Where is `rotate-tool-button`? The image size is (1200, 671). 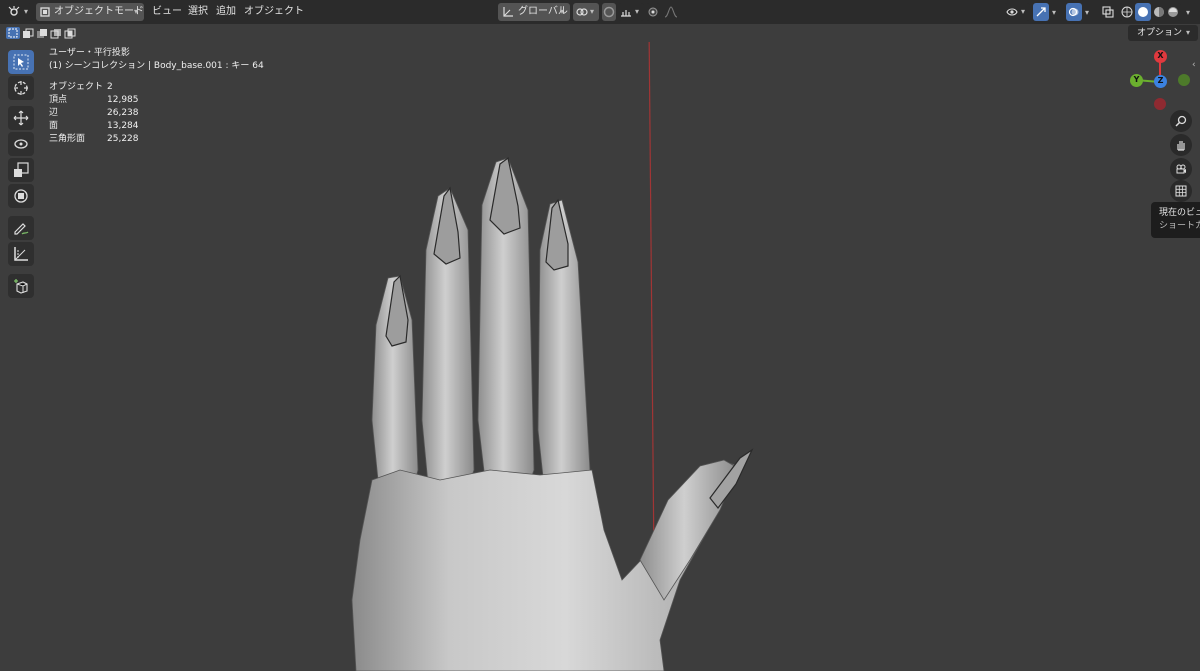
rotate-tool-button is located at coordinates (21, 144).